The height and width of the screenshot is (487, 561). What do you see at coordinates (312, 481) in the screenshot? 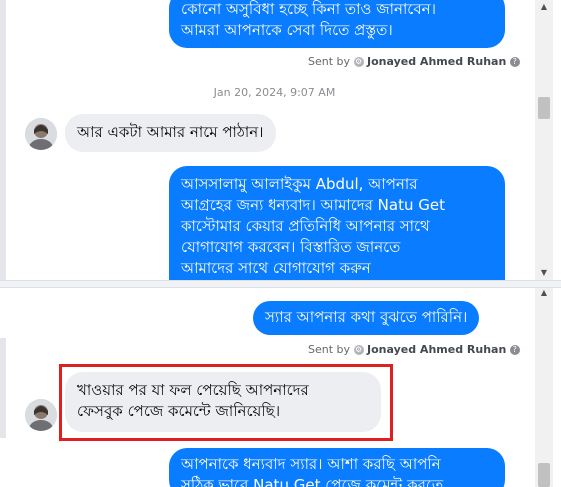
I see `message-line: সঠিক ভাবে Natu Get পেজে কমেন্ট করতে` at bounding box center [312, 481].